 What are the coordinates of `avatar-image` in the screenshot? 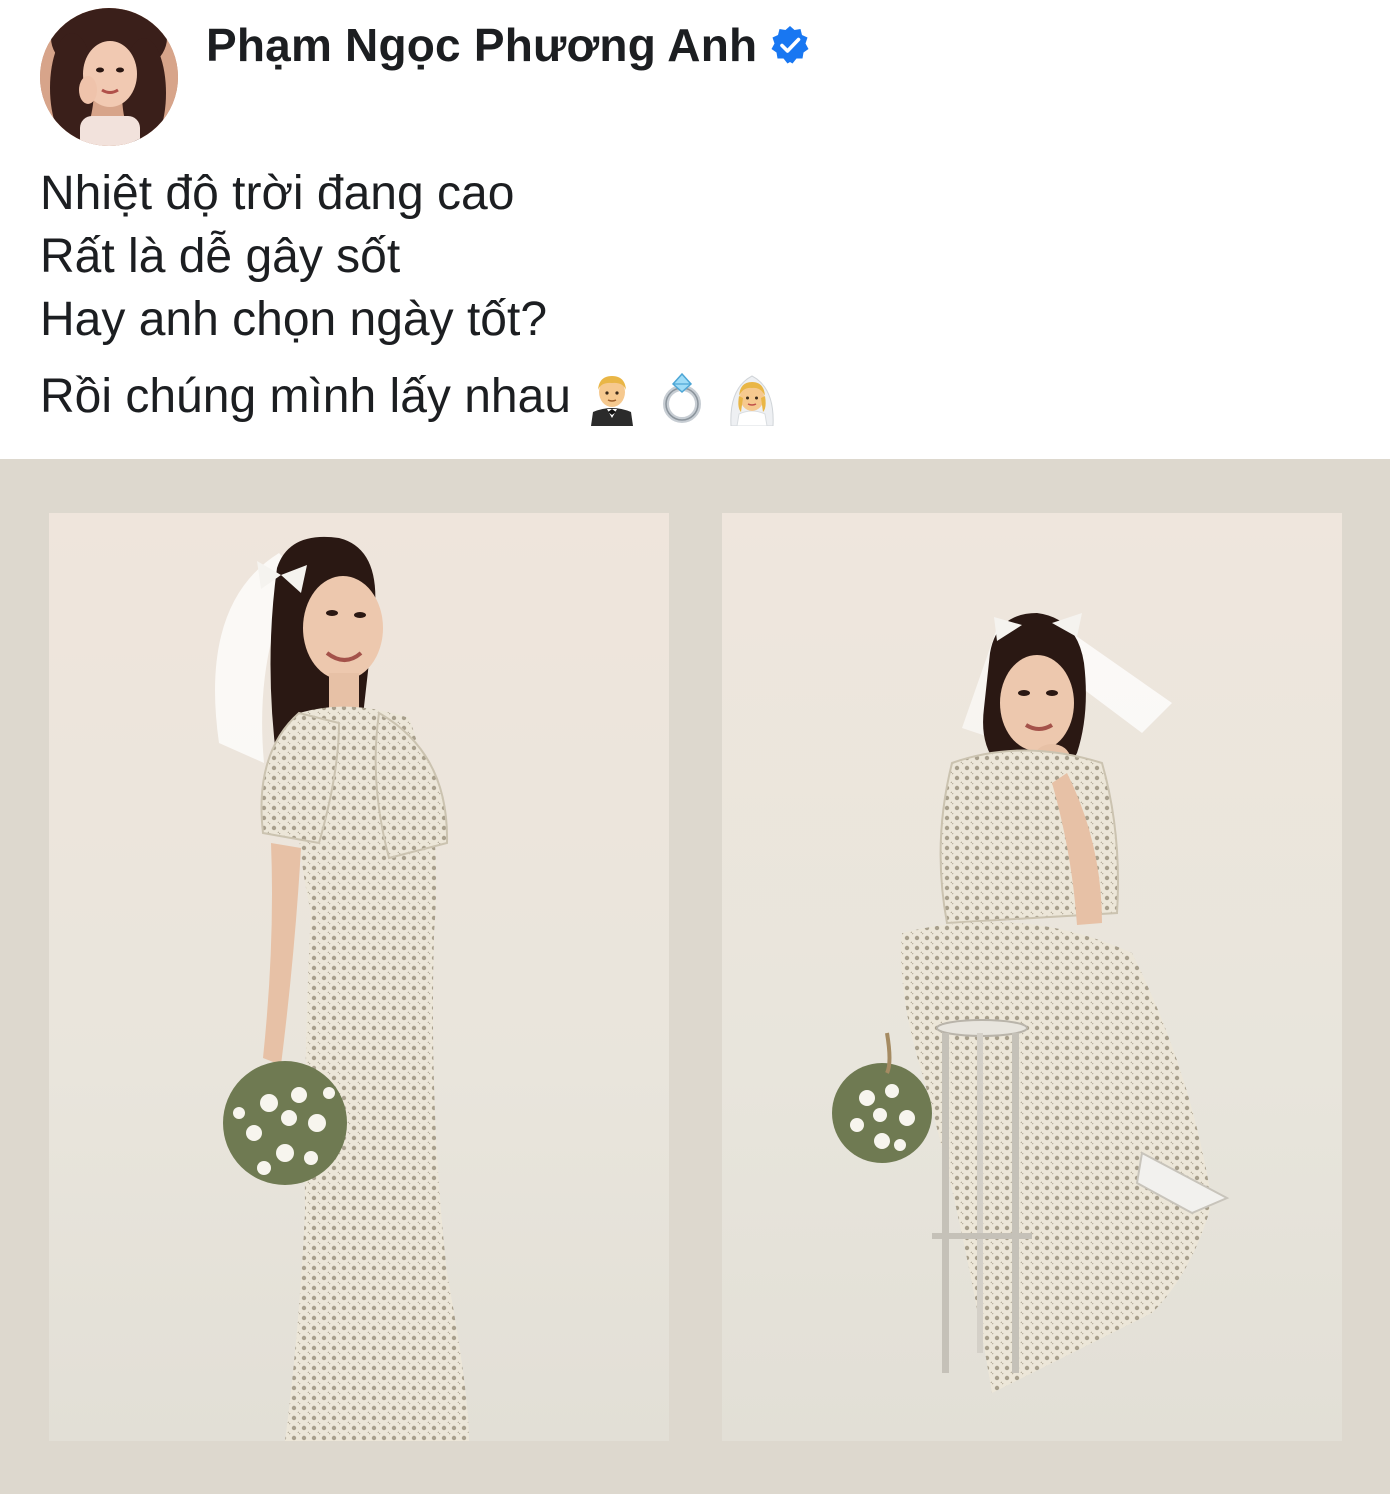 It's located at (109, 77).